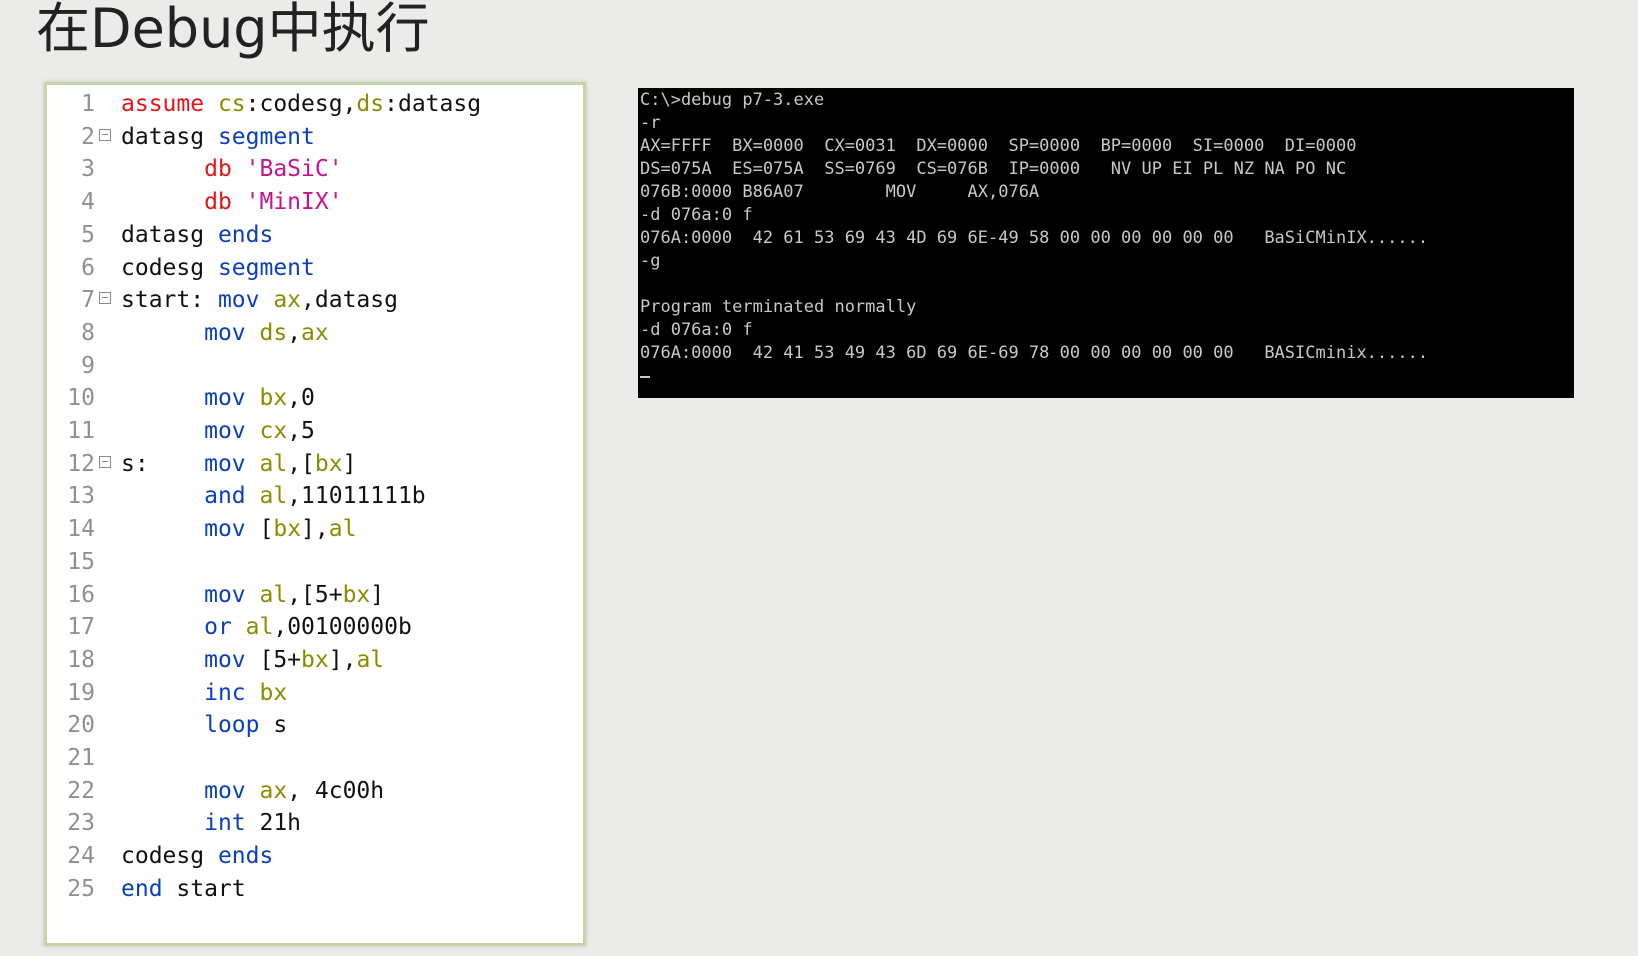 Image resolution: width=1638 pixels, height=956 pixels. Describe the element at coordinates (696, 215) in the screenshot. I see `console-line: -d 076a:0 f` at that location.